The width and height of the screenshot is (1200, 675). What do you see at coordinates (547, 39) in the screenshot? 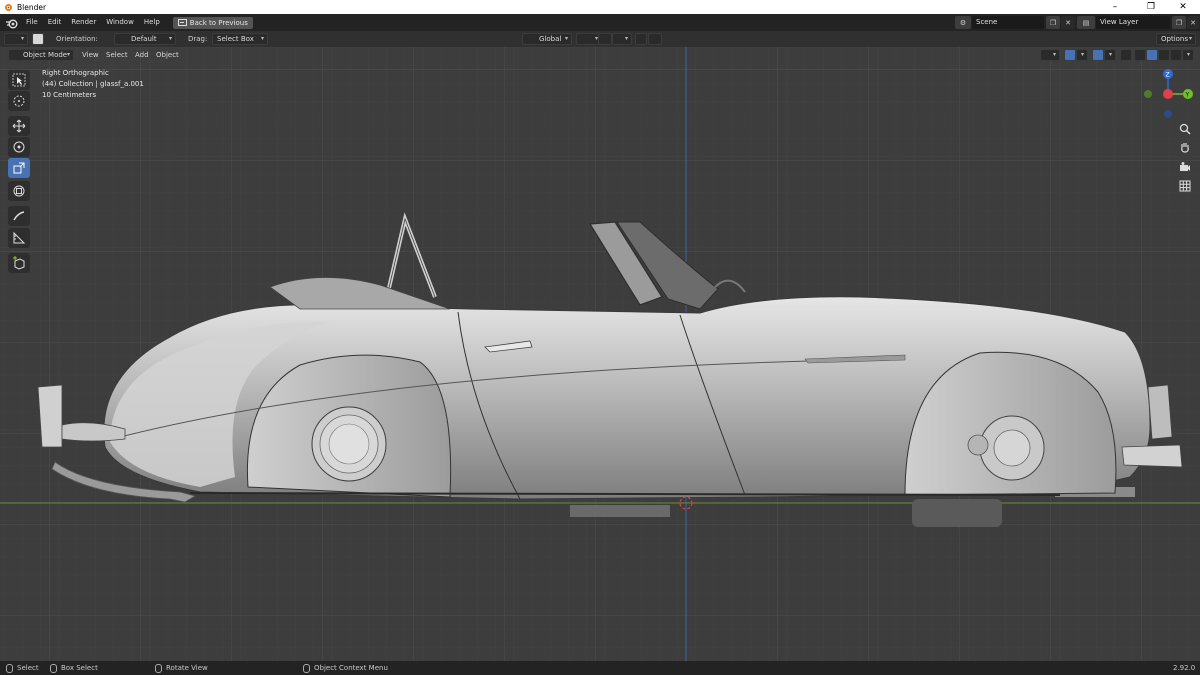
I see `transform-orientation-dropdown: Global ▾` at bounding box center [547, 39].